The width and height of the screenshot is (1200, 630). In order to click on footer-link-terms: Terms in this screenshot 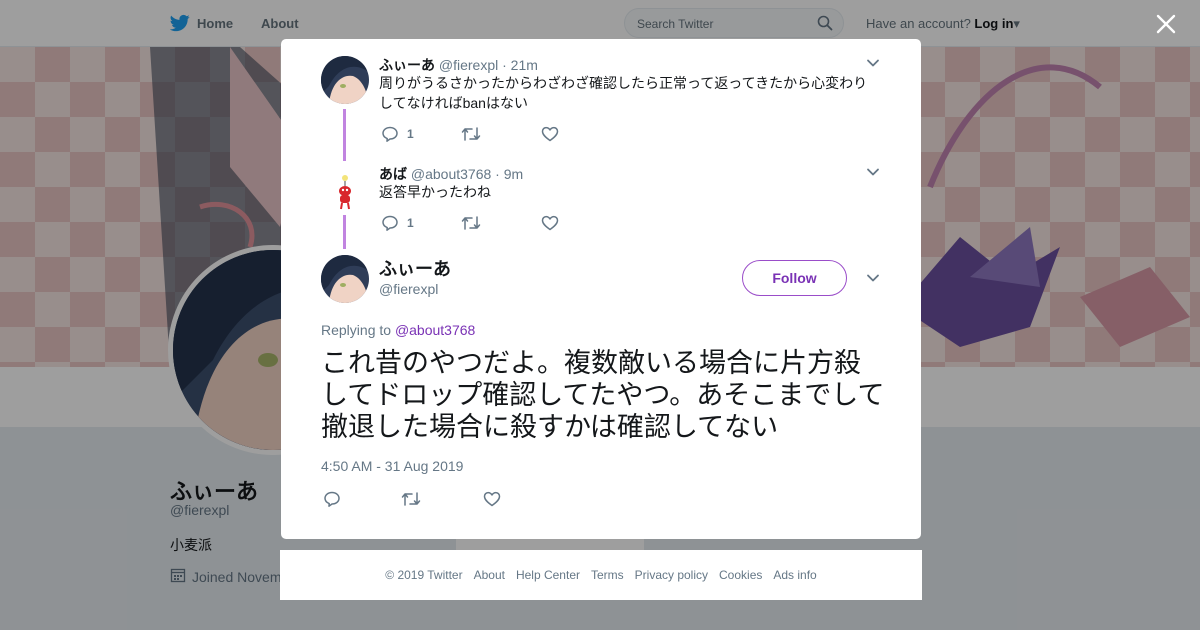, I will do `click(607, 575)`.